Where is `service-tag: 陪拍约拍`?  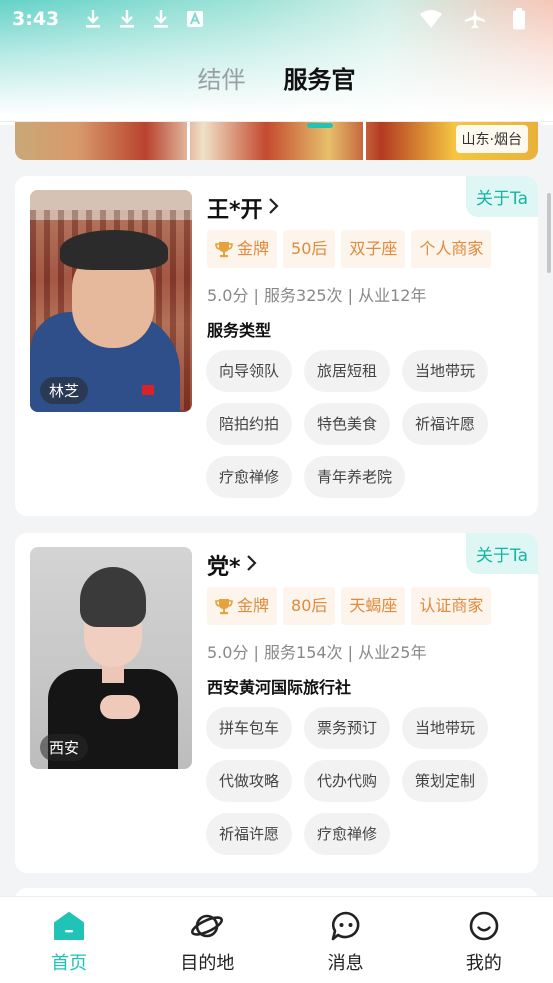
service-tag: 陪拍约拍 is located at coordinates (249, 424).